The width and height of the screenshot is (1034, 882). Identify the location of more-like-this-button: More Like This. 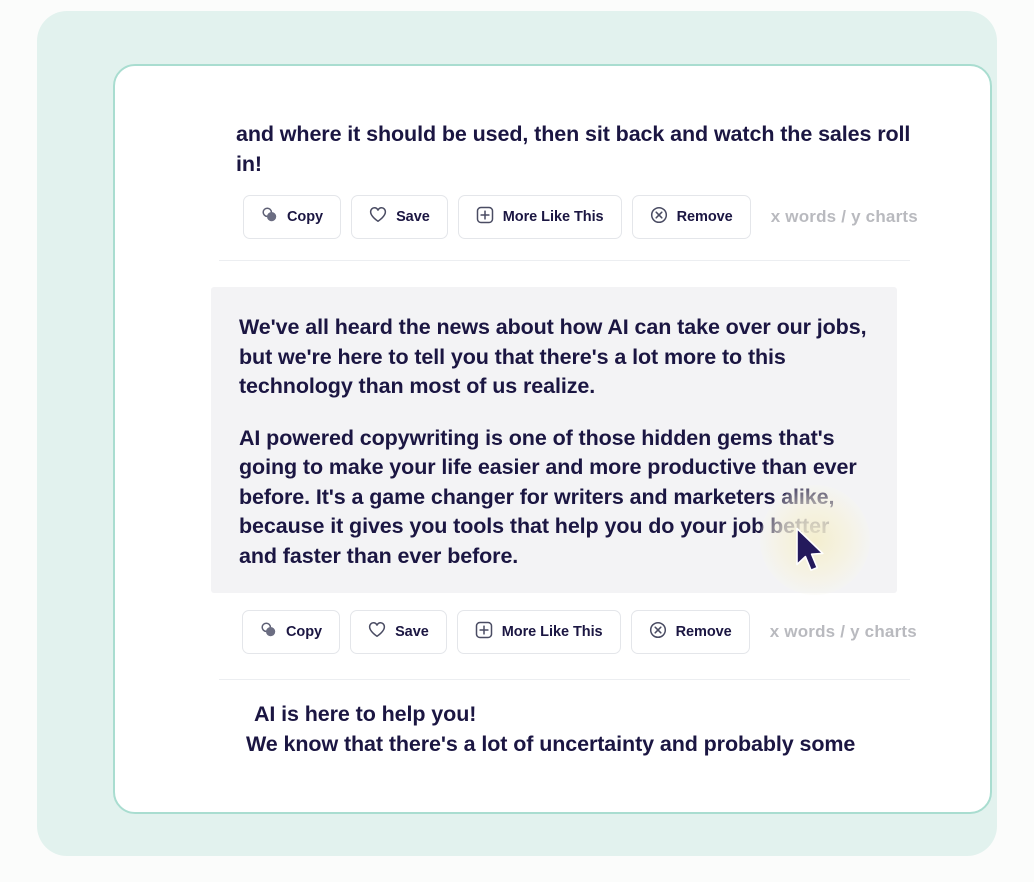
(539, 217).